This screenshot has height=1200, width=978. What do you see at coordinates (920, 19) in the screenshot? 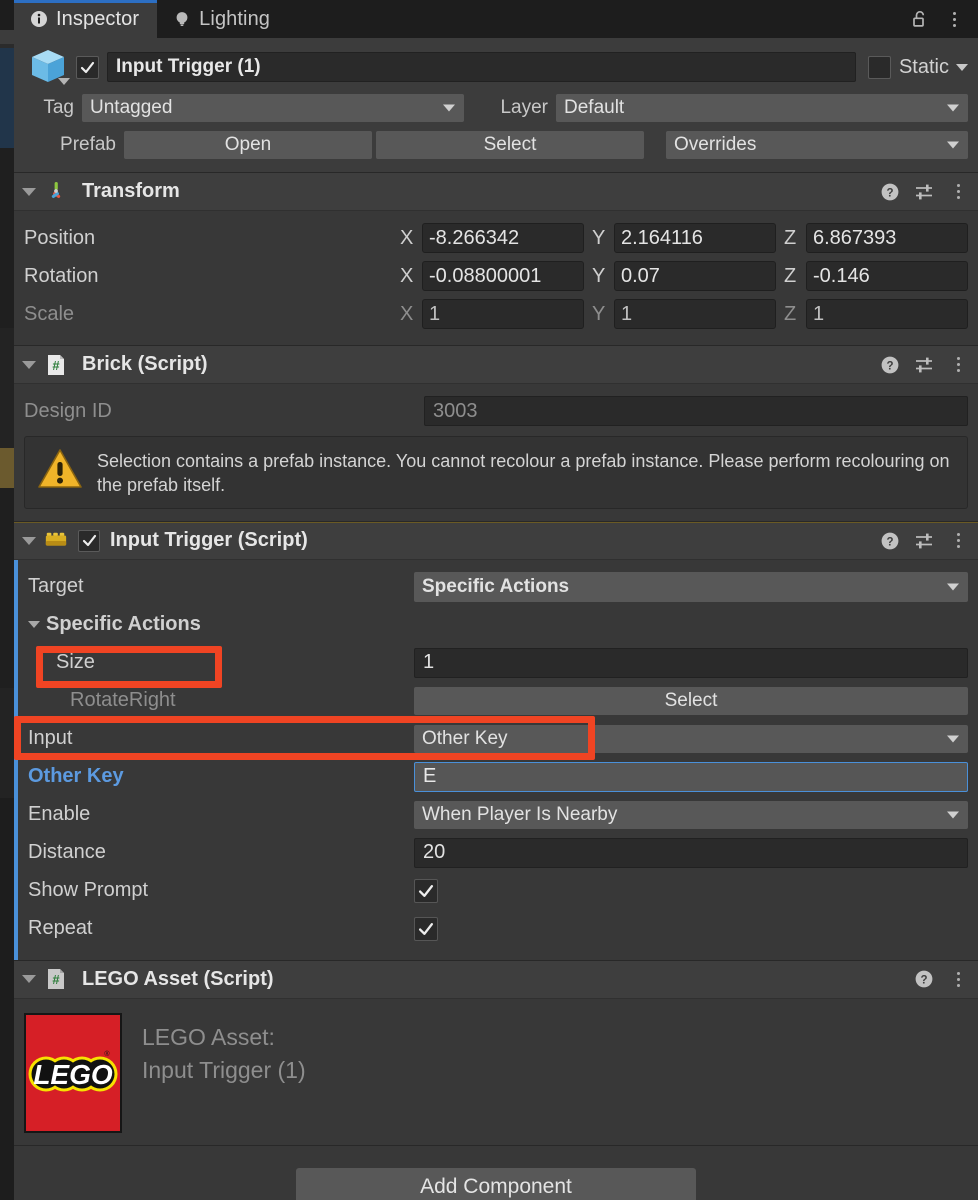
I see `unlocked-padlock-icon` at bounding box center [920, 19].